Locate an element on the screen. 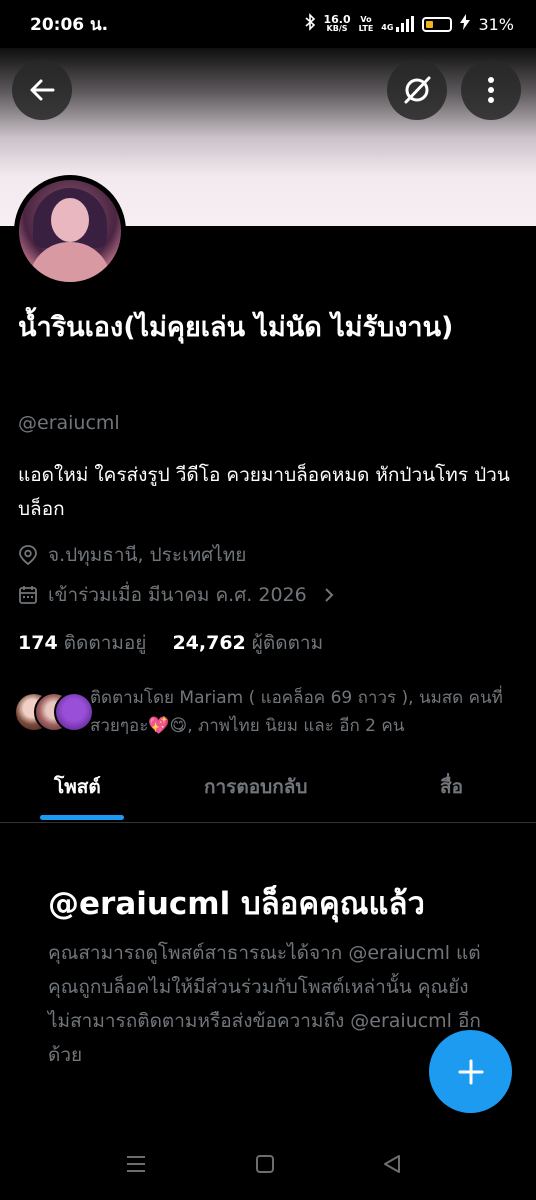 The image size is (536, 1200). active-tab-indicator is located at coordinates (82, 817).